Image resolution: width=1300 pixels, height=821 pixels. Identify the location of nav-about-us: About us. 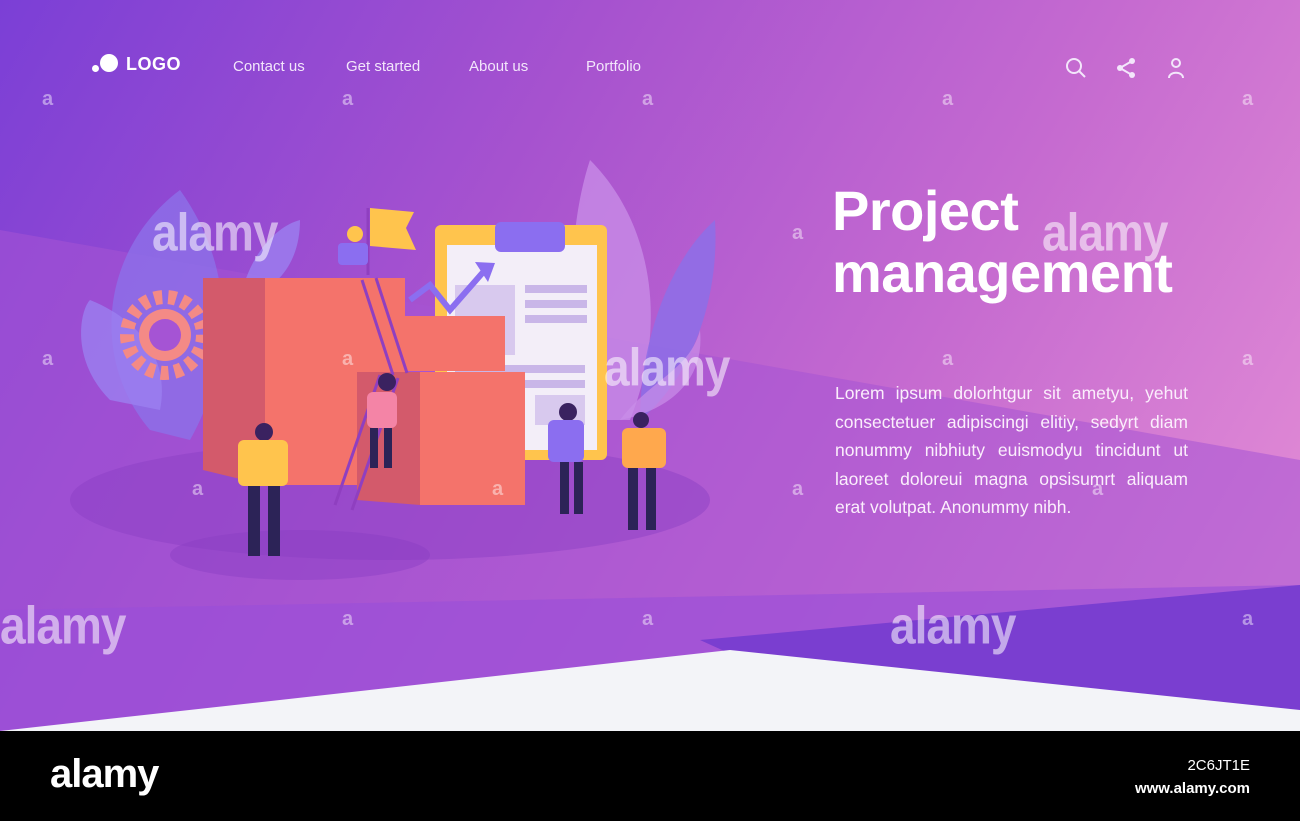
(498, 66).